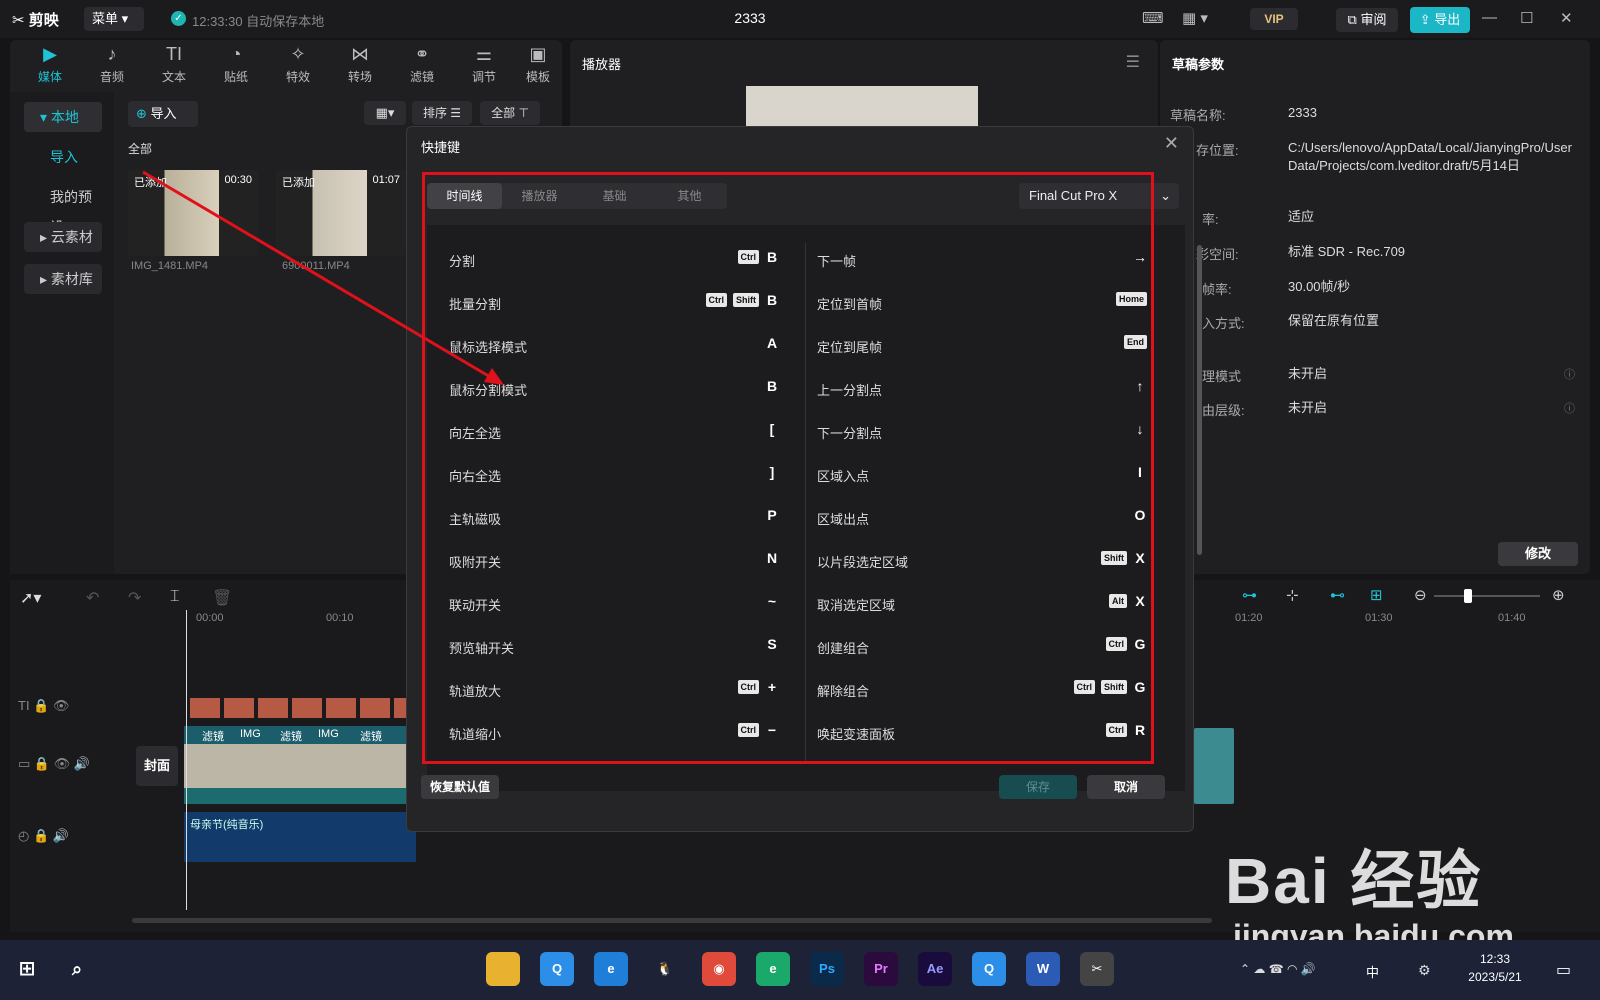  I want to click on word-icon: W, so click(1043, 969).